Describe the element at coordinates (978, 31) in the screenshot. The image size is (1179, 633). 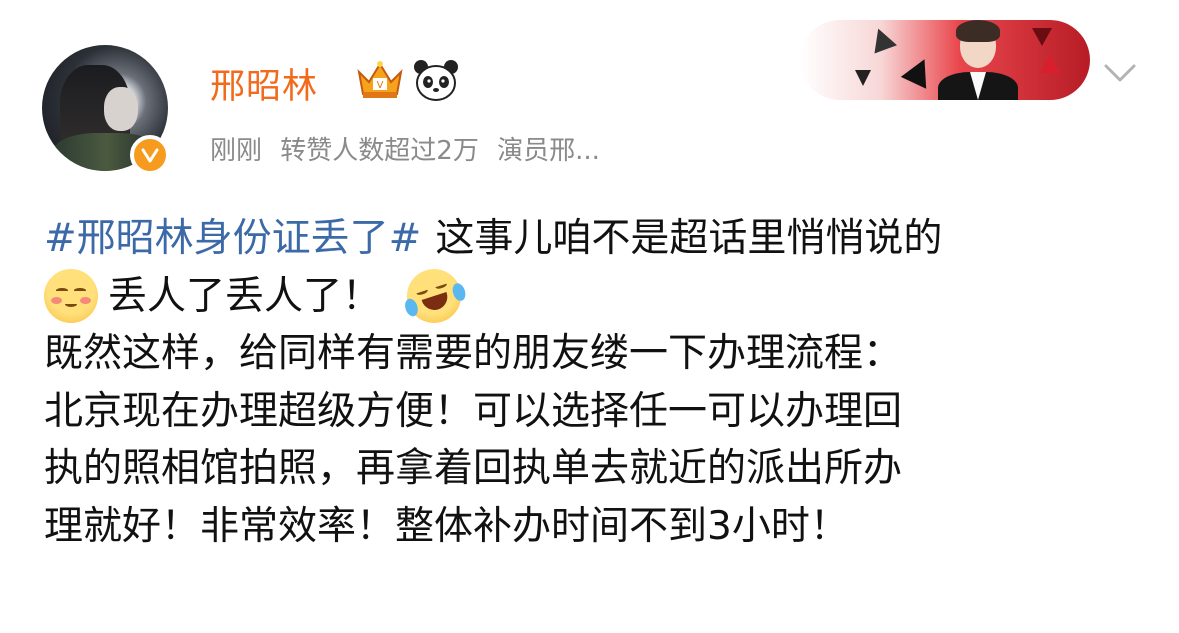
I see `banner-person-hair` at that location.